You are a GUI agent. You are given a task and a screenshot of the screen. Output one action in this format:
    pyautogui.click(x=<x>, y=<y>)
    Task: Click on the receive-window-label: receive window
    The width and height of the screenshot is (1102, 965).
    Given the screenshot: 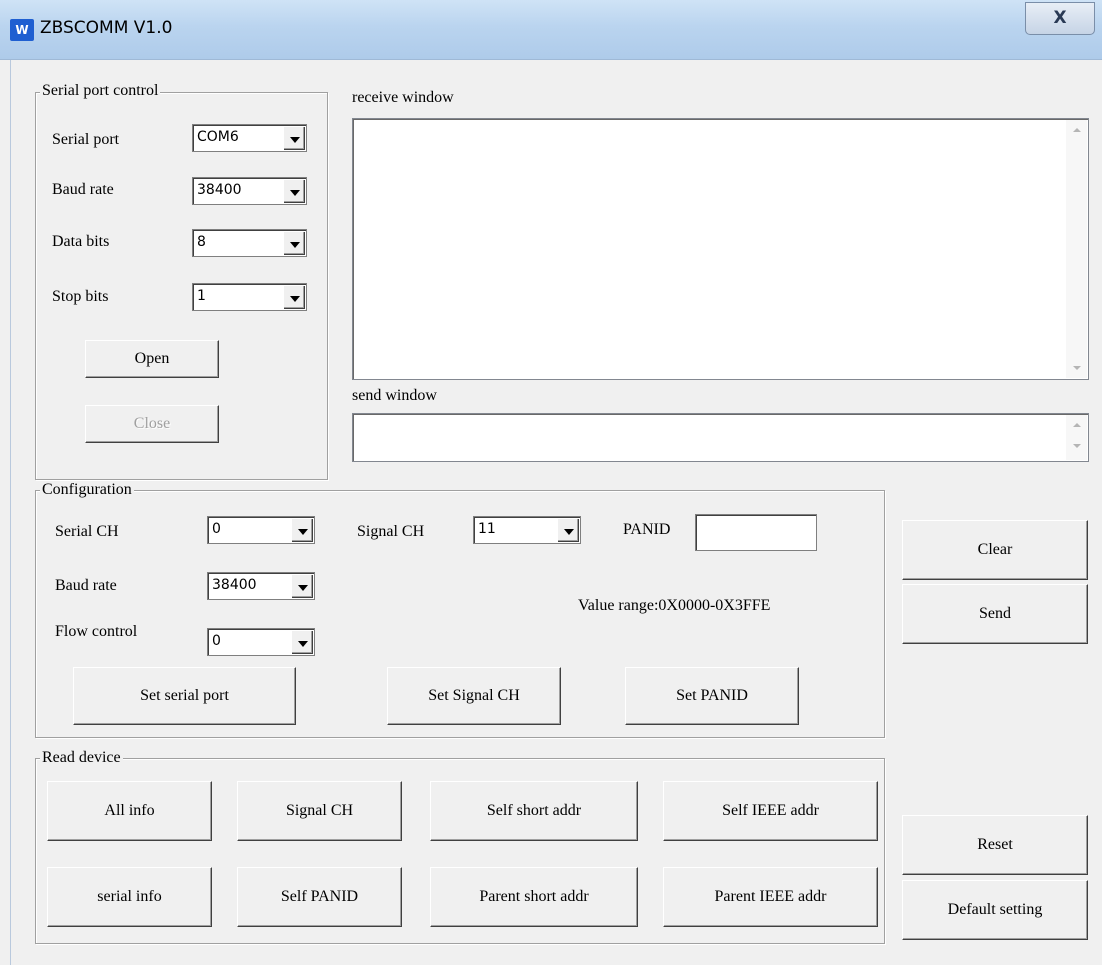 What is the action you would take?
    pyautogui.click(x=403, y=97)
    